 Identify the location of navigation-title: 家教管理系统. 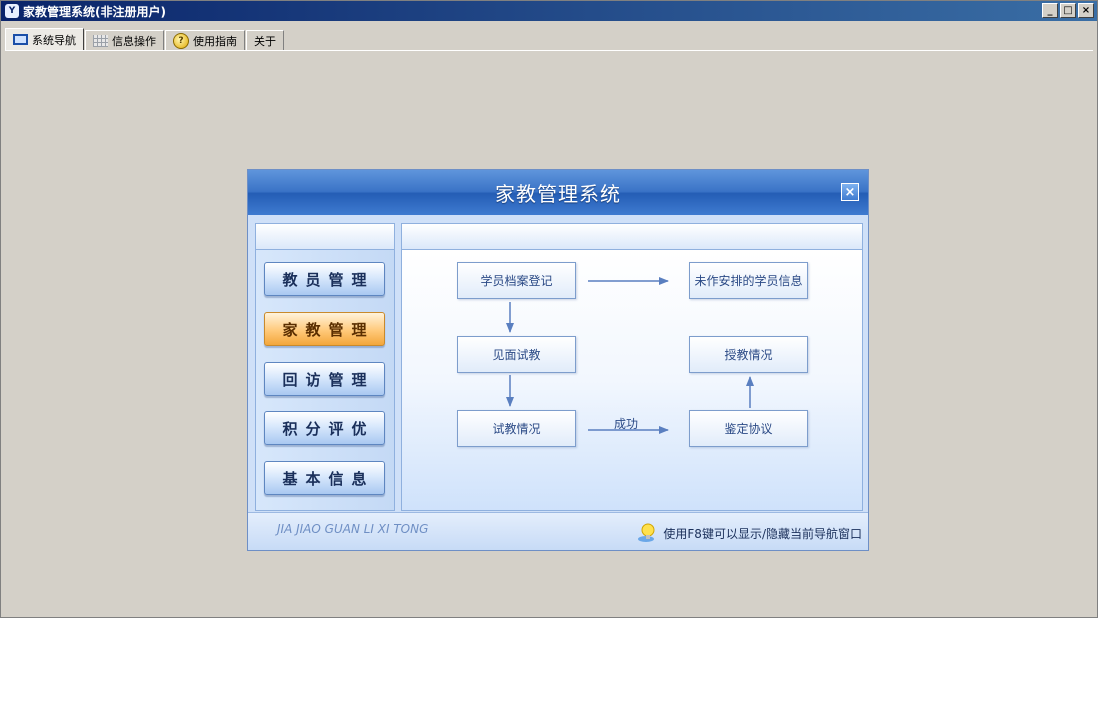
(558, 194).